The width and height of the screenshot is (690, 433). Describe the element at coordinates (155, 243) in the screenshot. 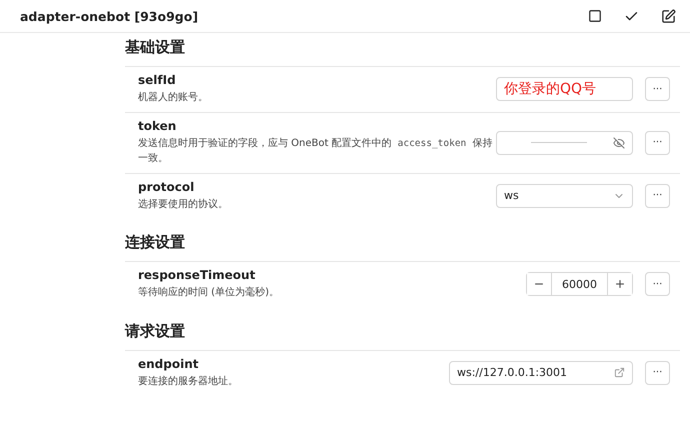

I see `section-title: 连接设置` at that location.